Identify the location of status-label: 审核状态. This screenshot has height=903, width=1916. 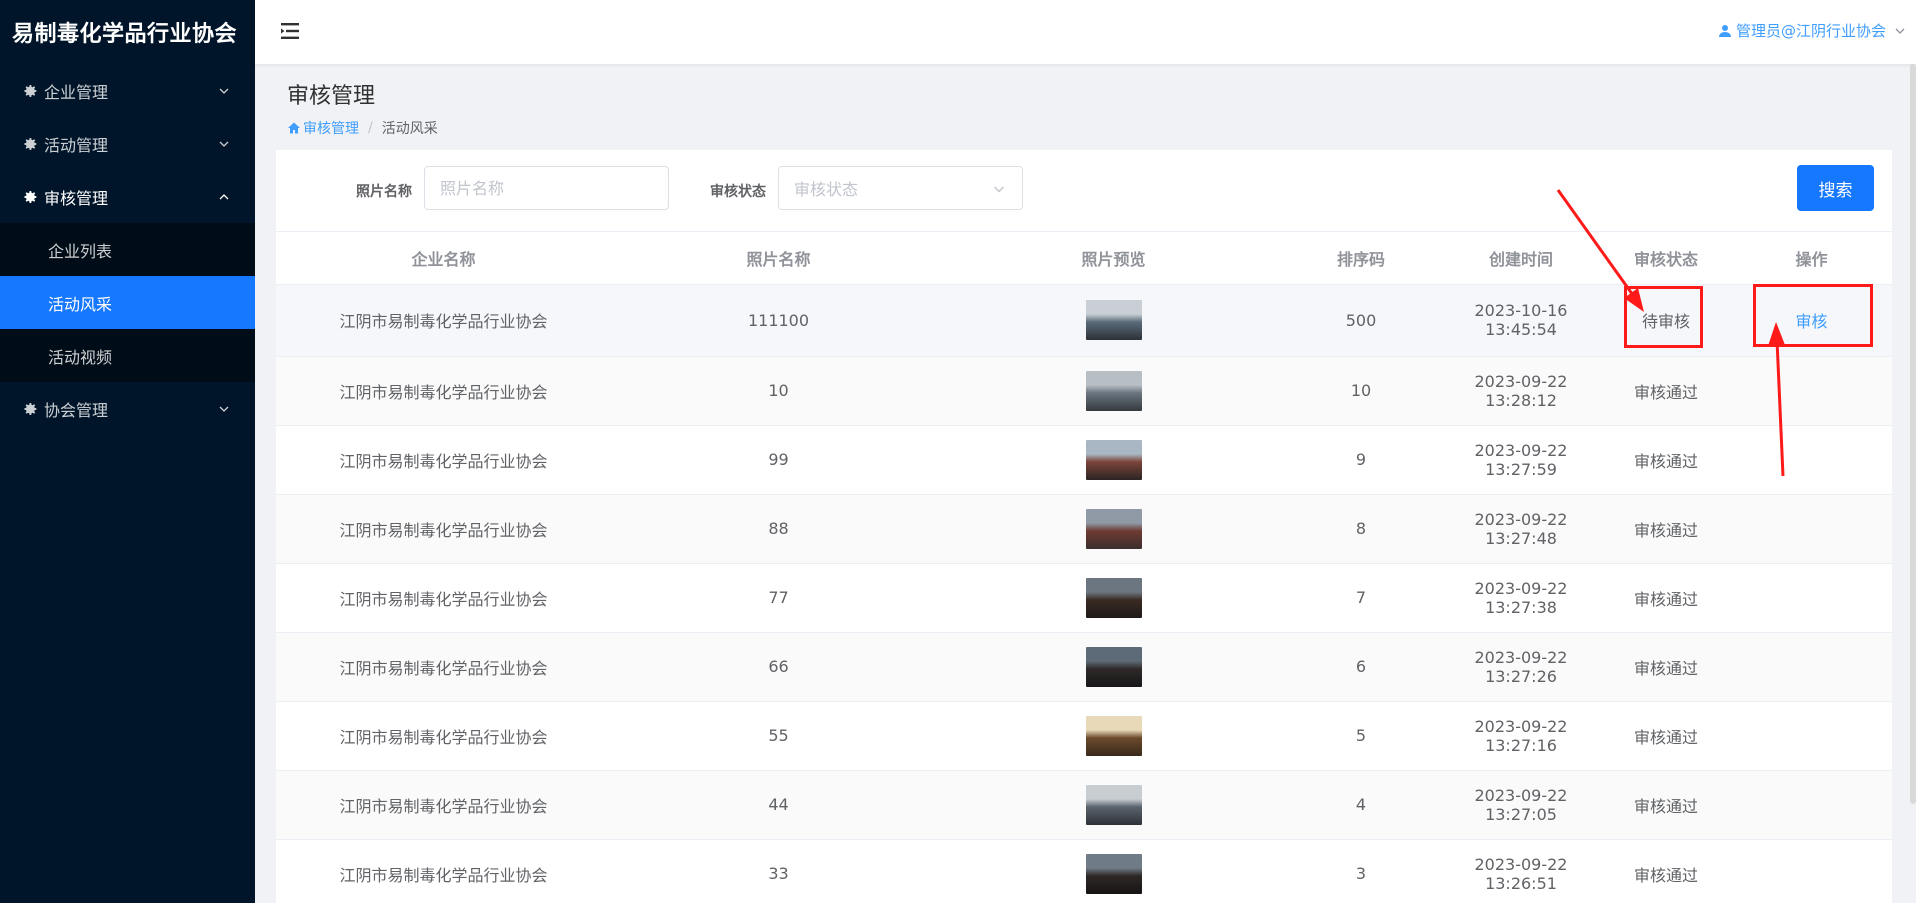
(738, 192).